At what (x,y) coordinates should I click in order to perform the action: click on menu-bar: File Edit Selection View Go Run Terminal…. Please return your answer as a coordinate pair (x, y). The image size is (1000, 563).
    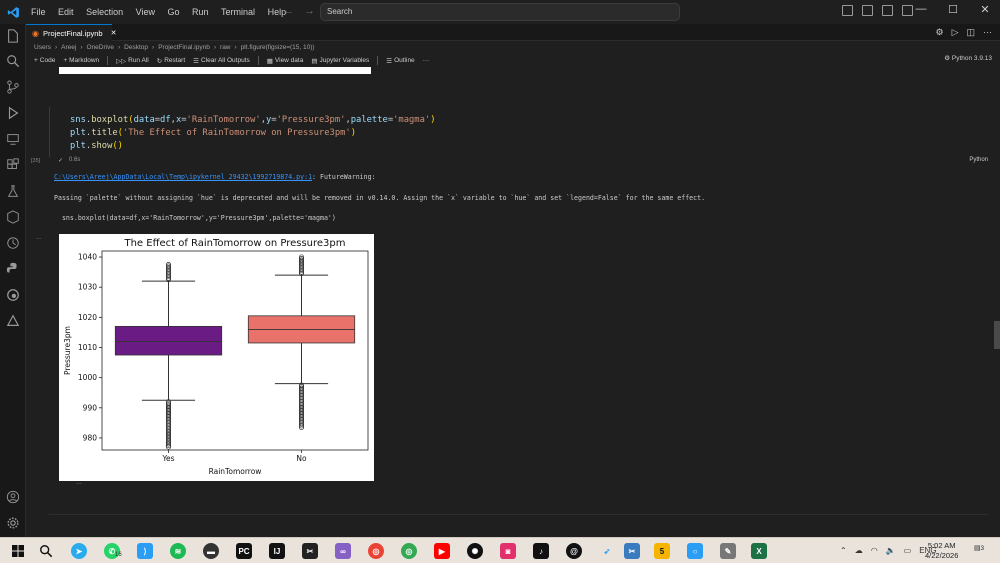
    Looking at the image, I should click on (158, 12).